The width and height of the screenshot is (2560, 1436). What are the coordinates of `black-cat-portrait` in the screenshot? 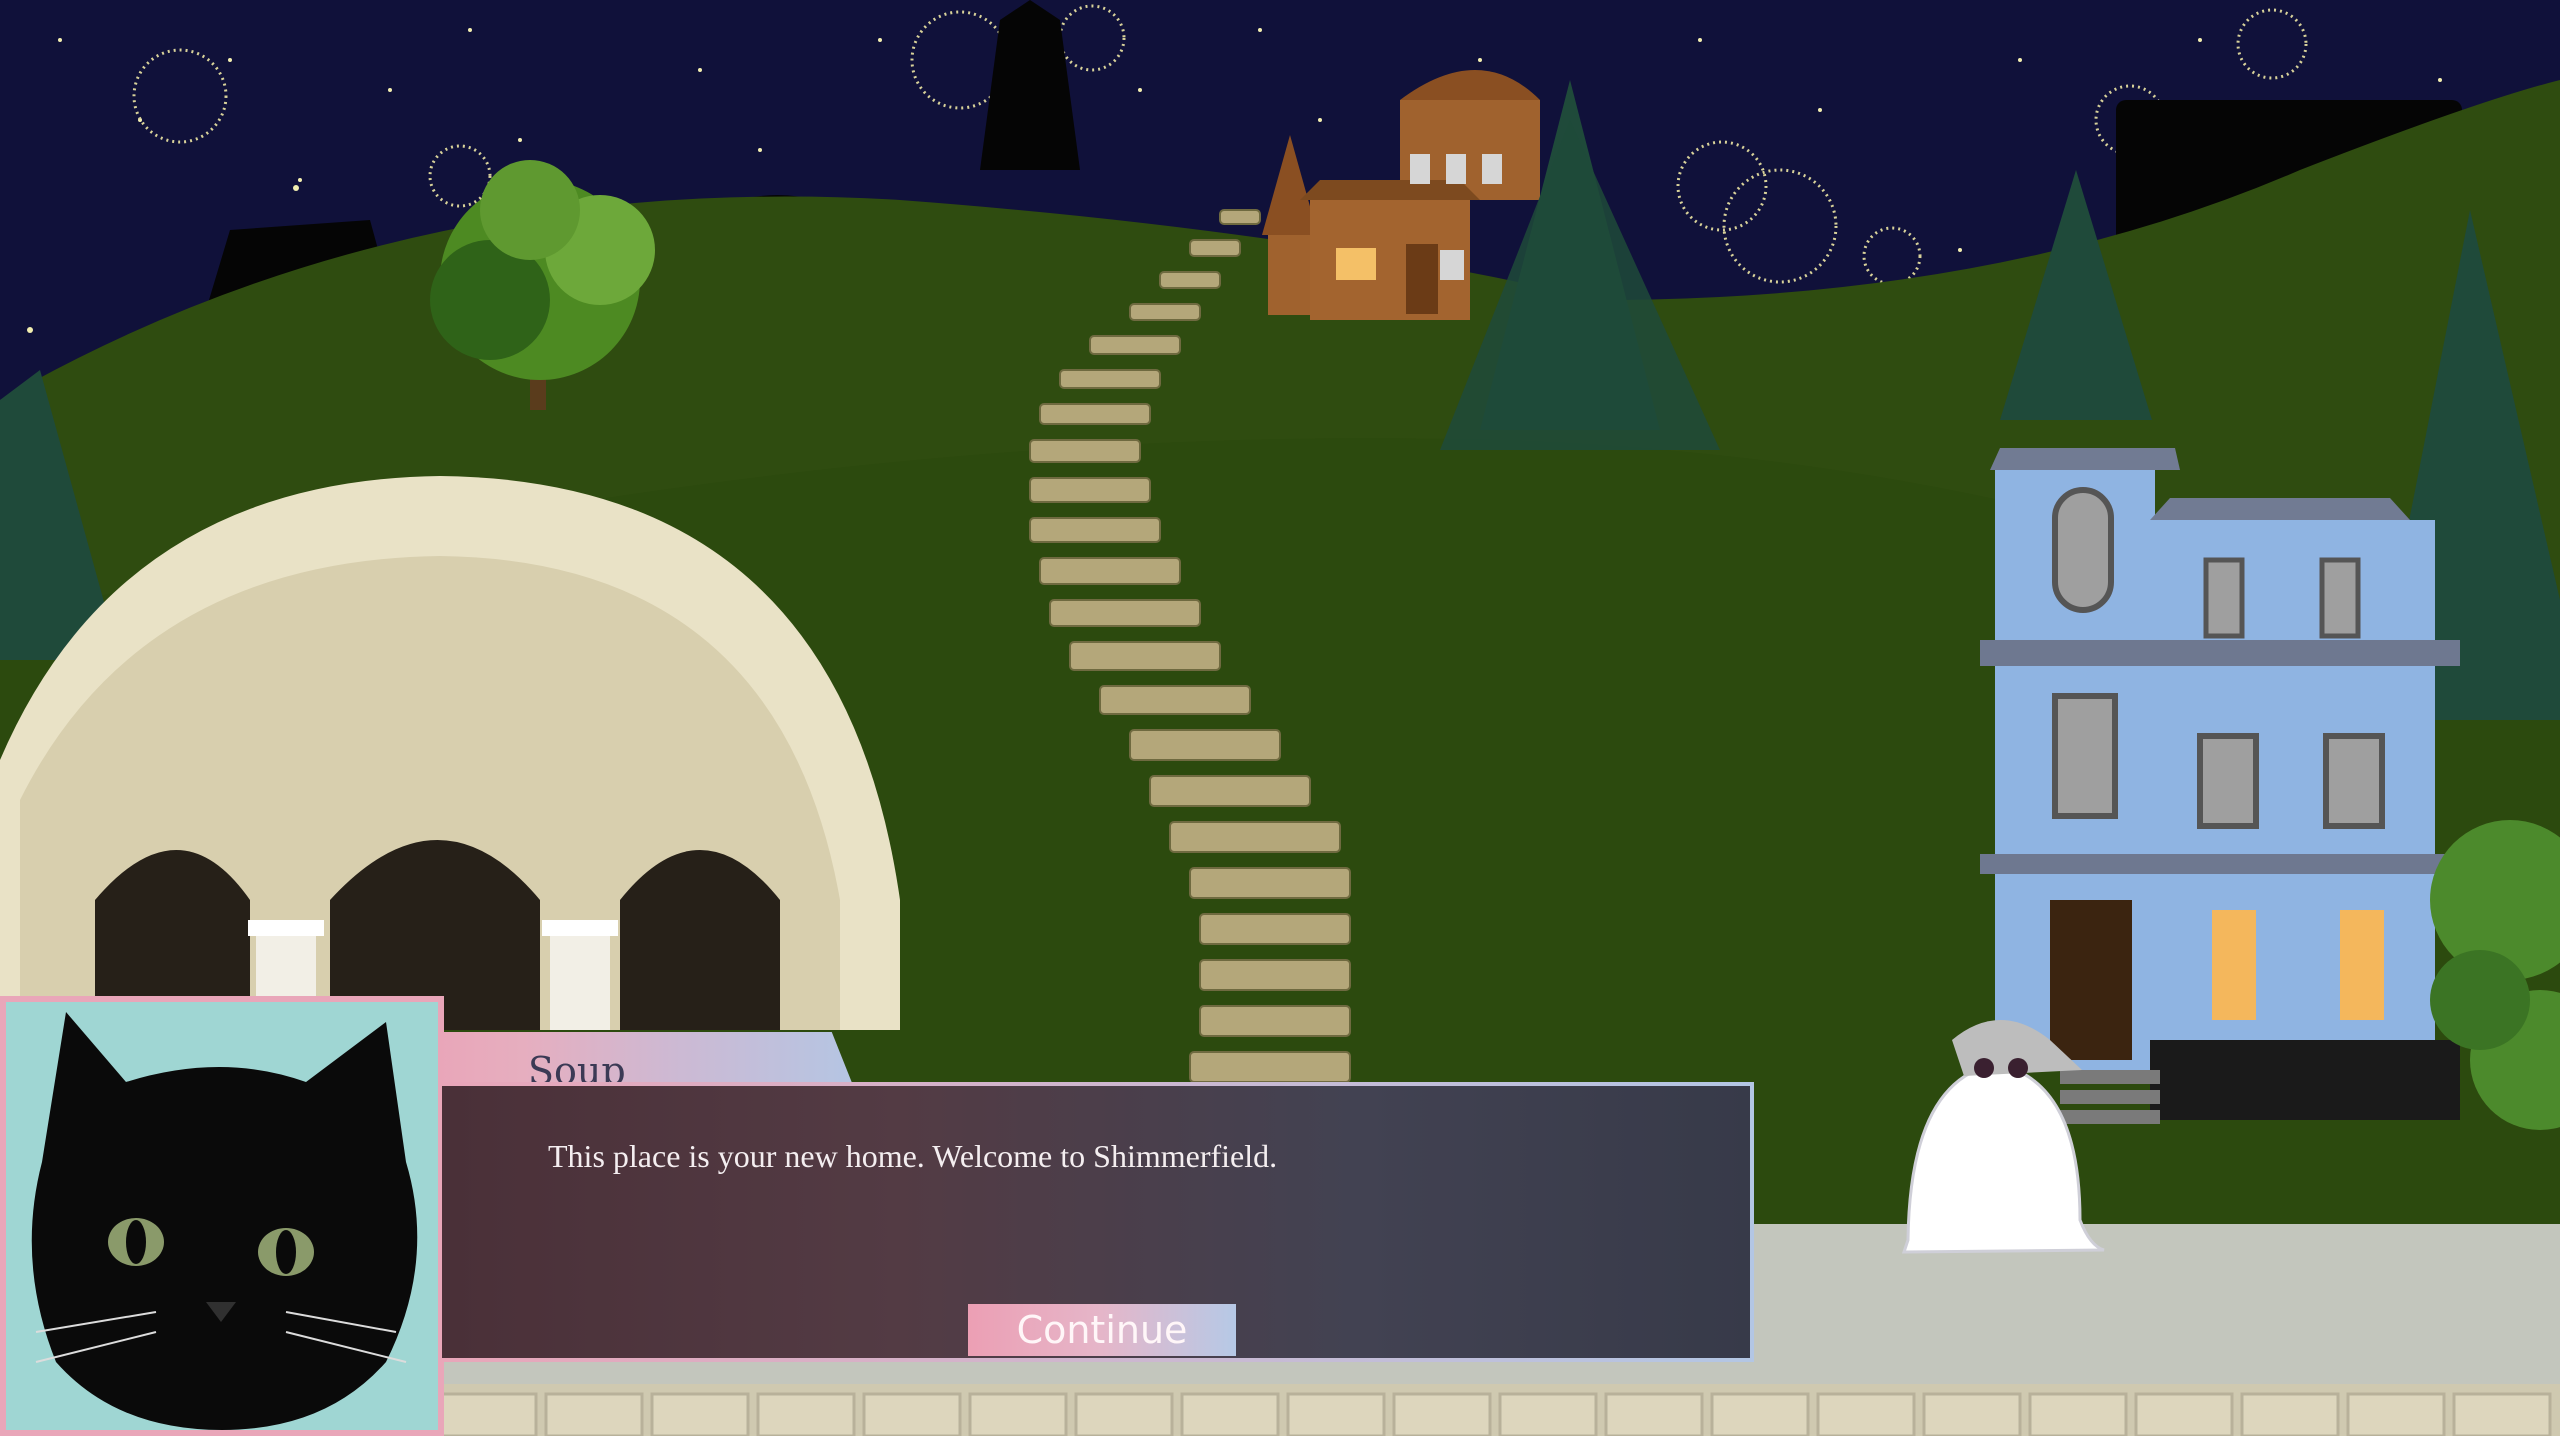 It's located at (224, 1221).